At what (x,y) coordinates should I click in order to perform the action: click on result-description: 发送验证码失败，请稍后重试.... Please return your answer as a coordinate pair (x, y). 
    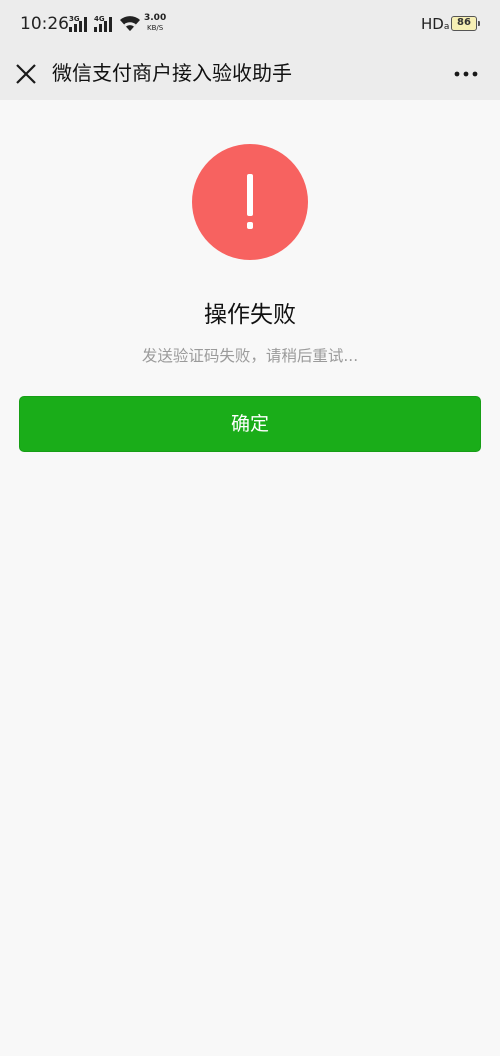
    Looking at the image, I should click on (250, 356).